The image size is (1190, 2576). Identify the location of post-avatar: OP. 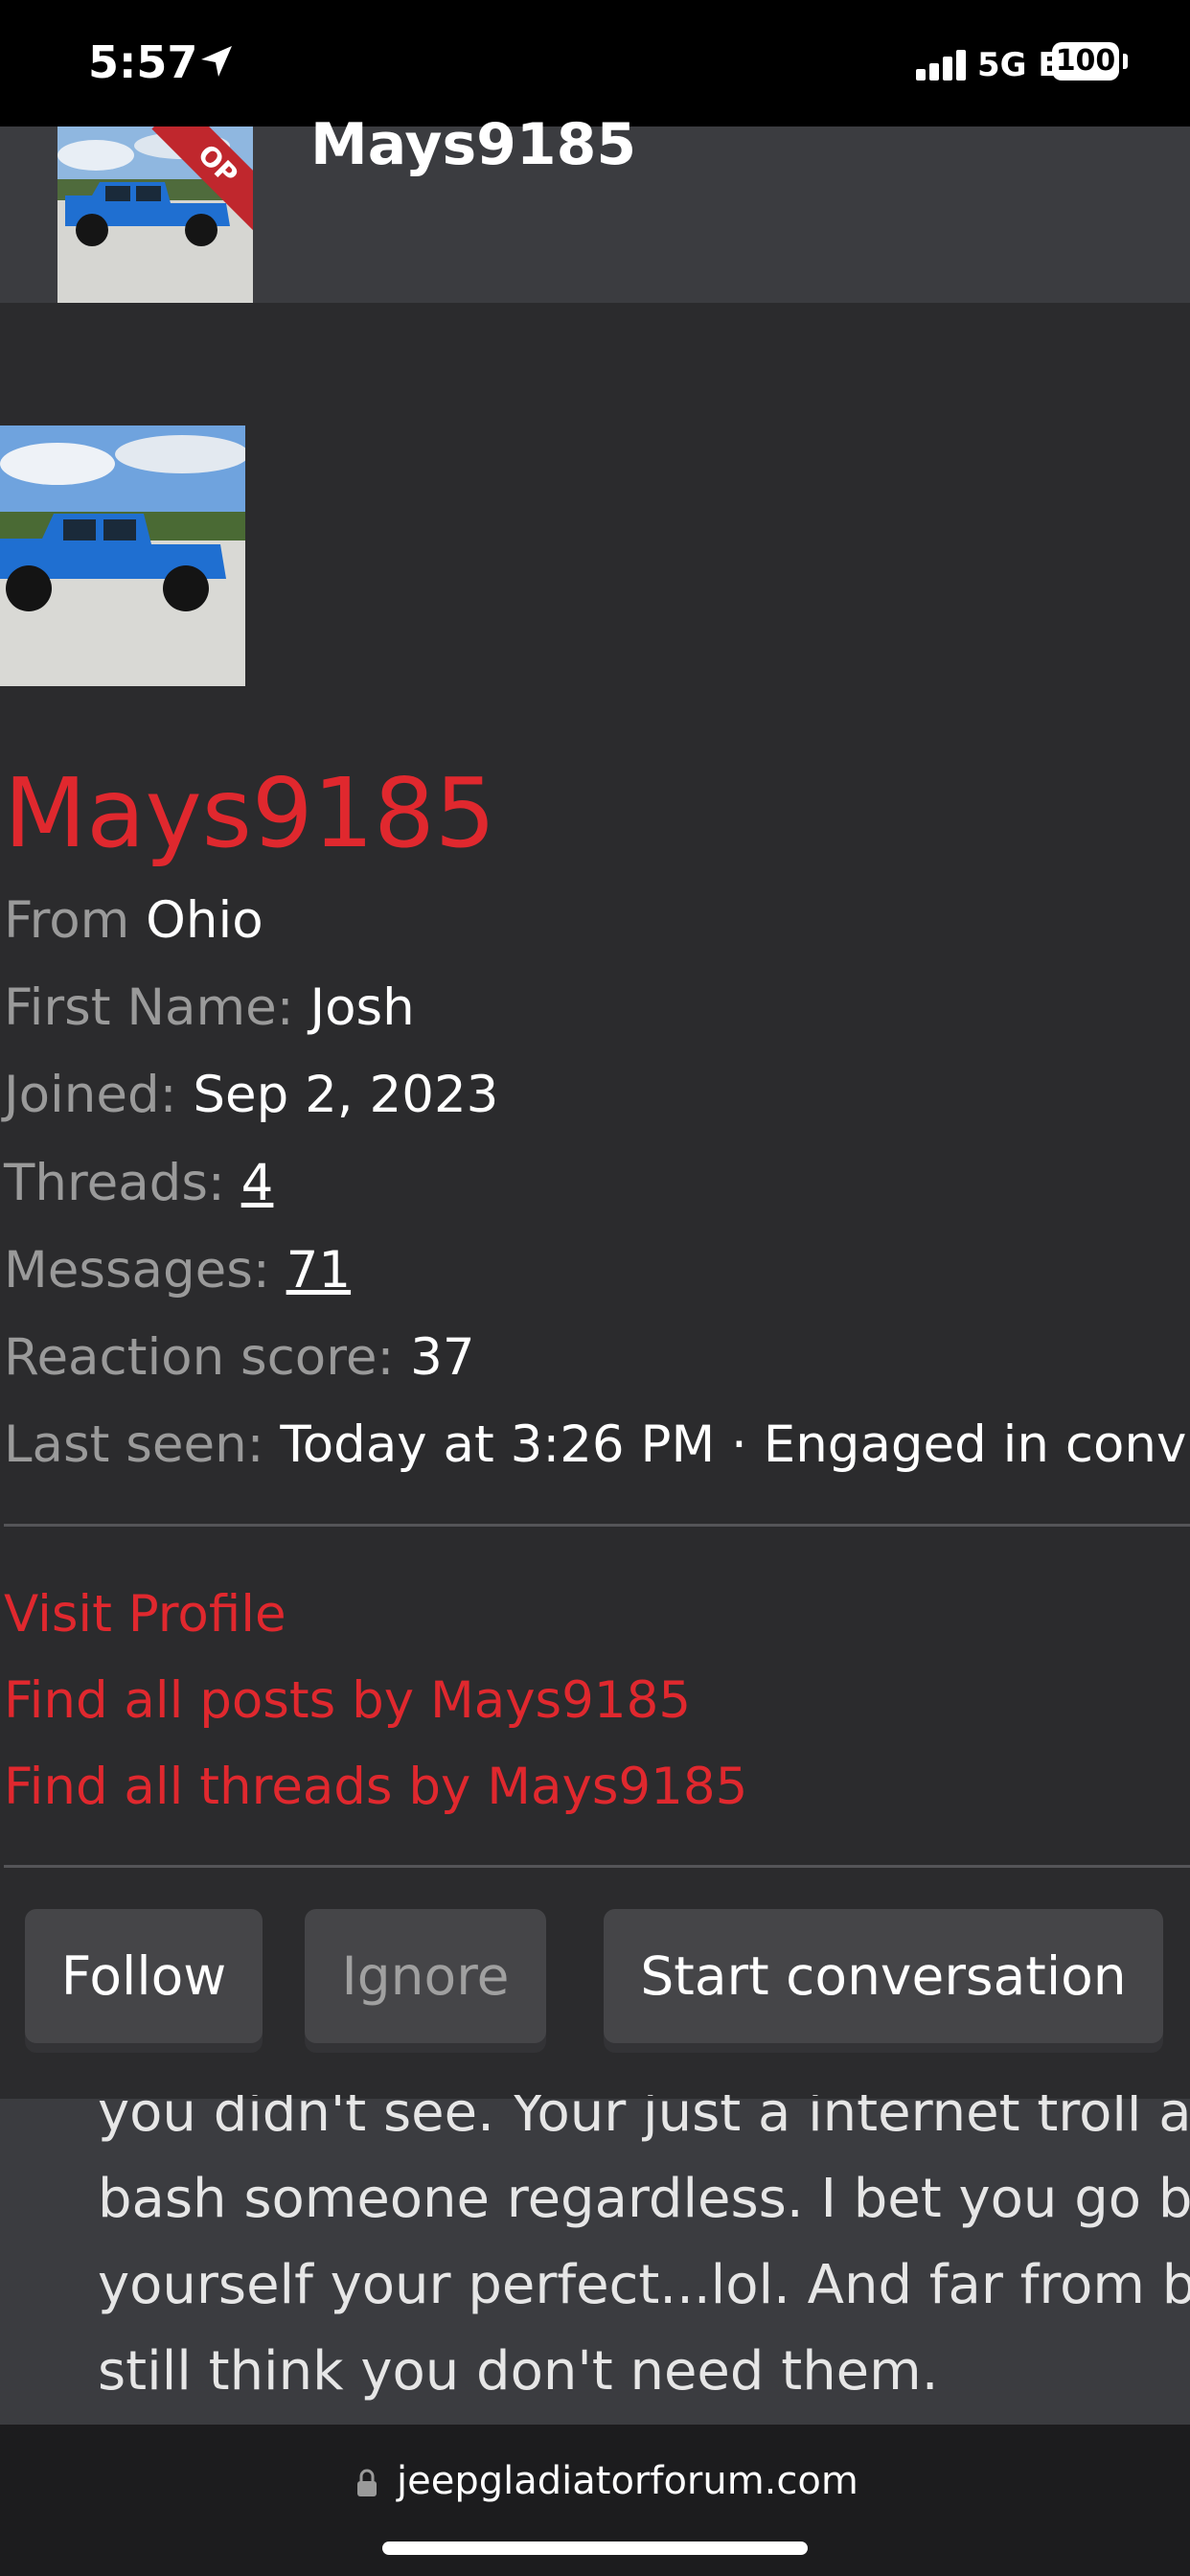
(155, 214).